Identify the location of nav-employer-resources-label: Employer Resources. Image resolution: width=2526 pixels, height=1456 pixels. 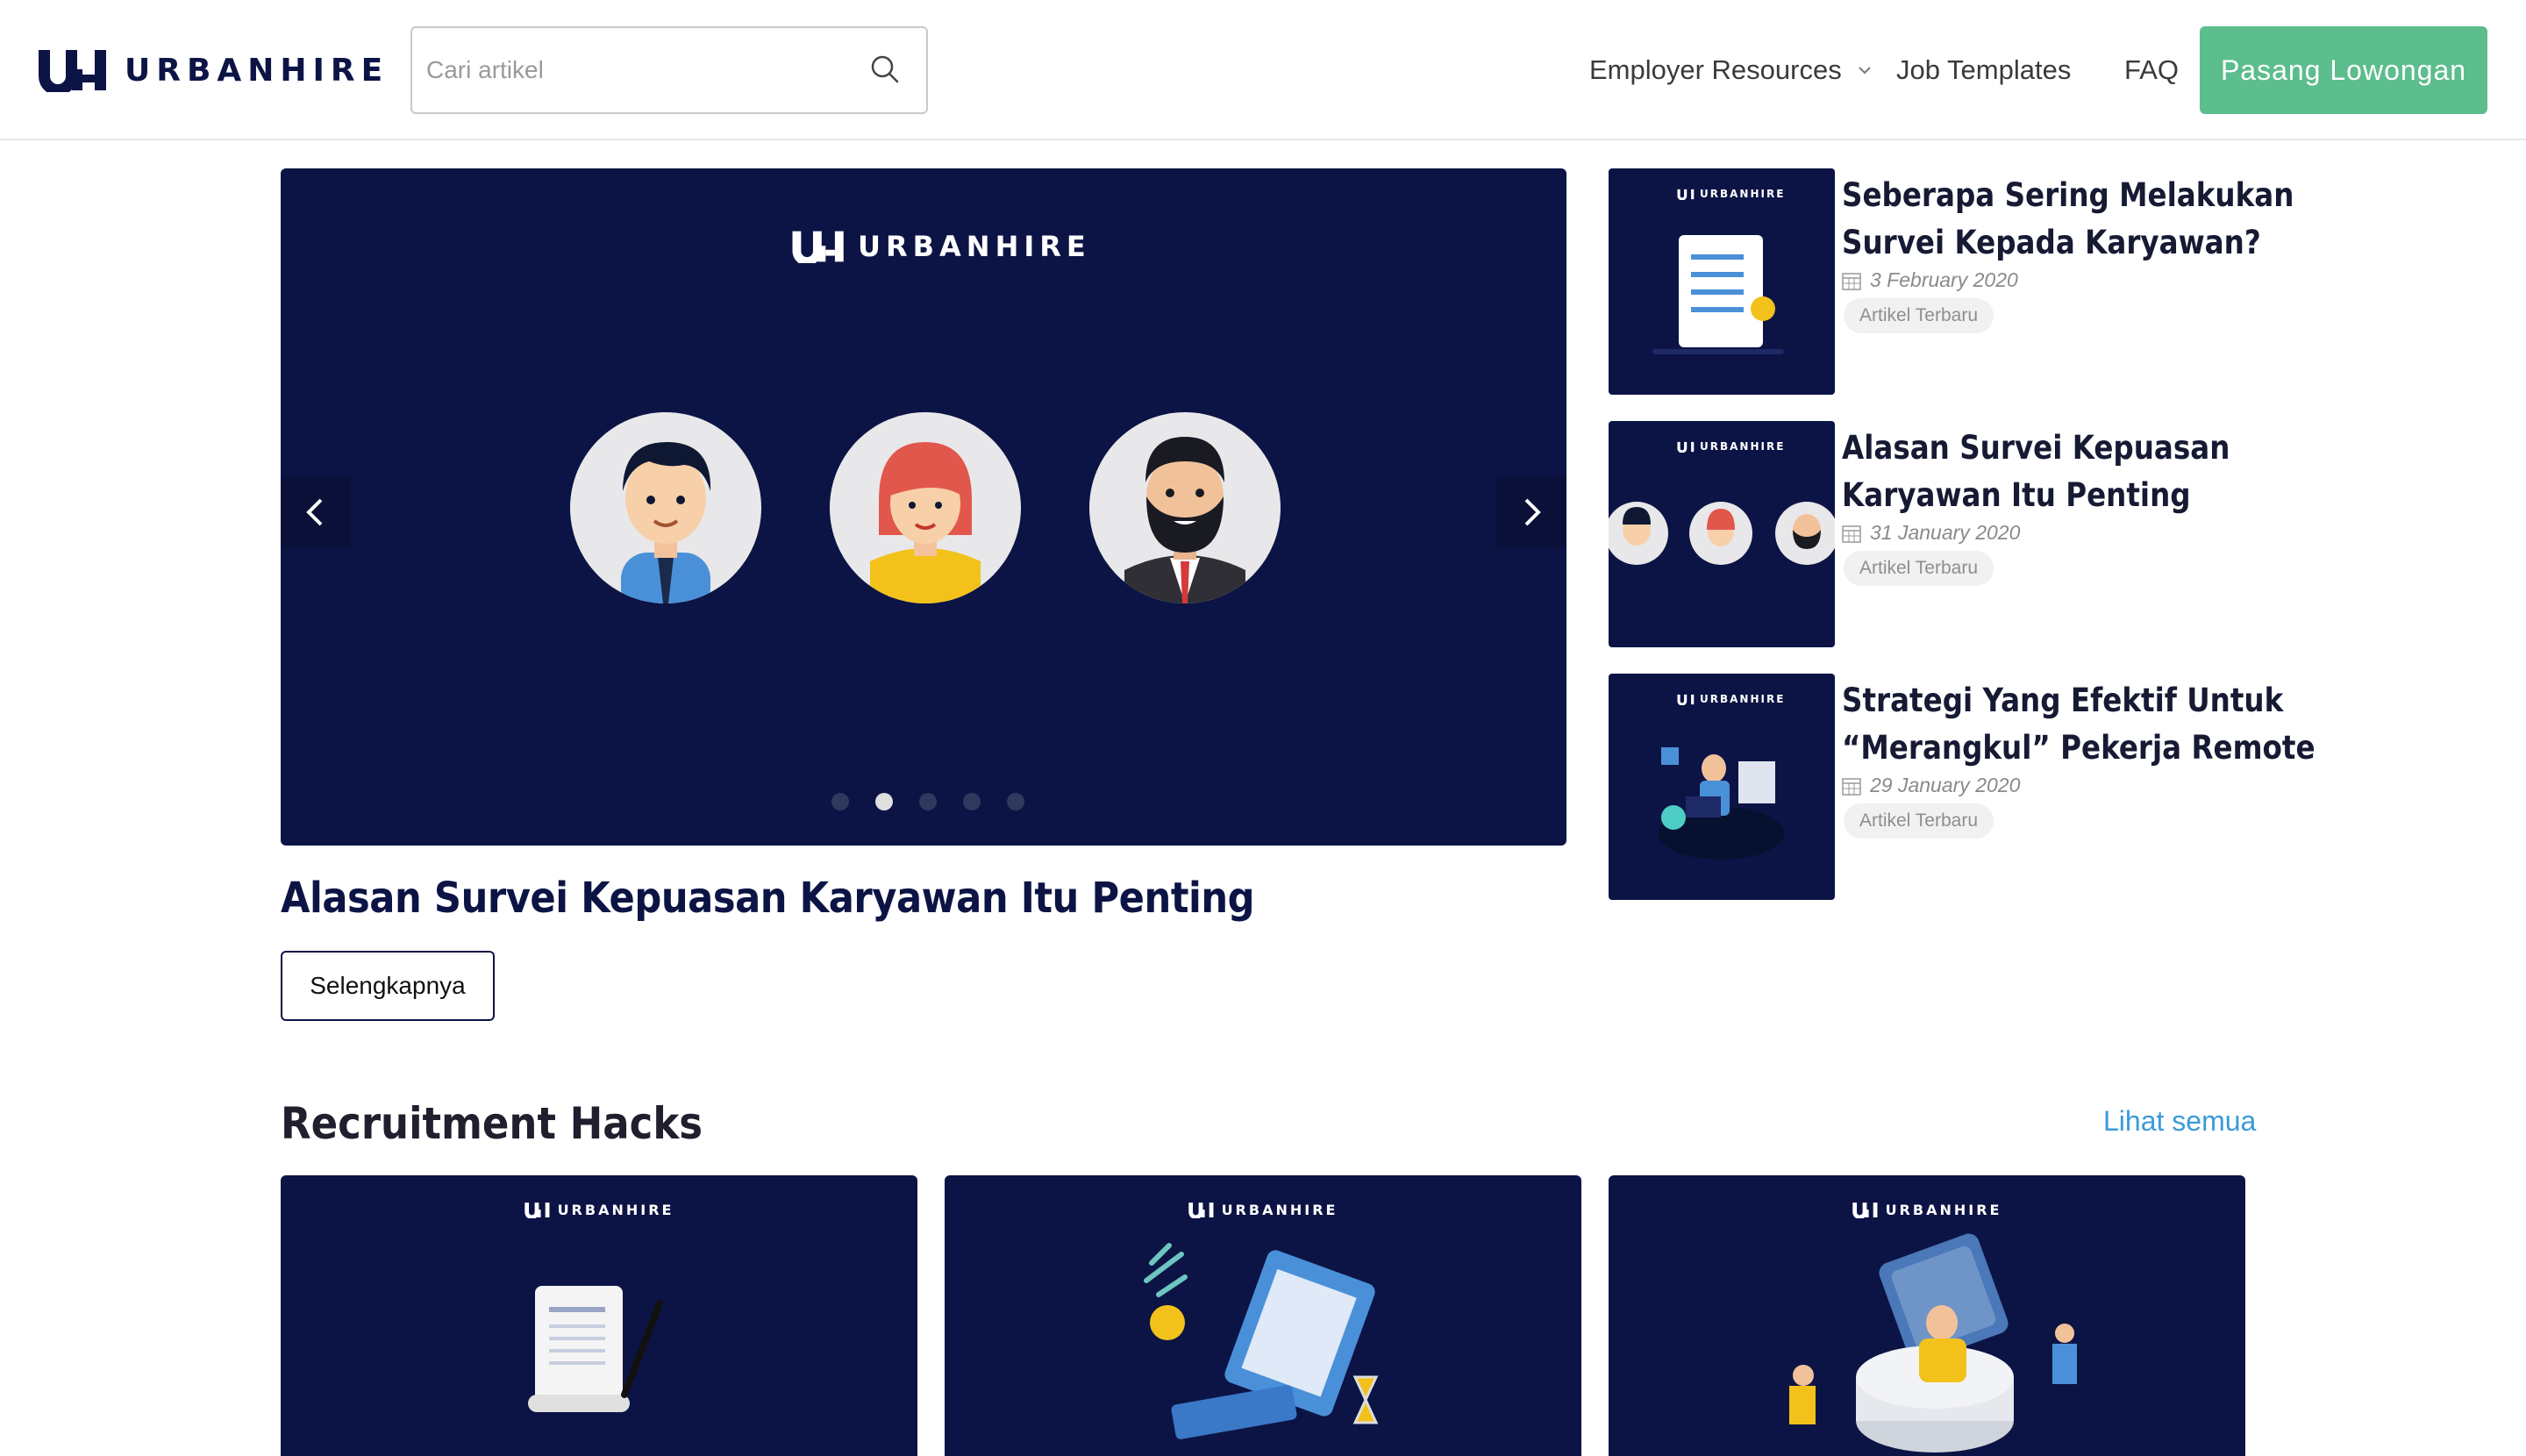
(1715, 69).